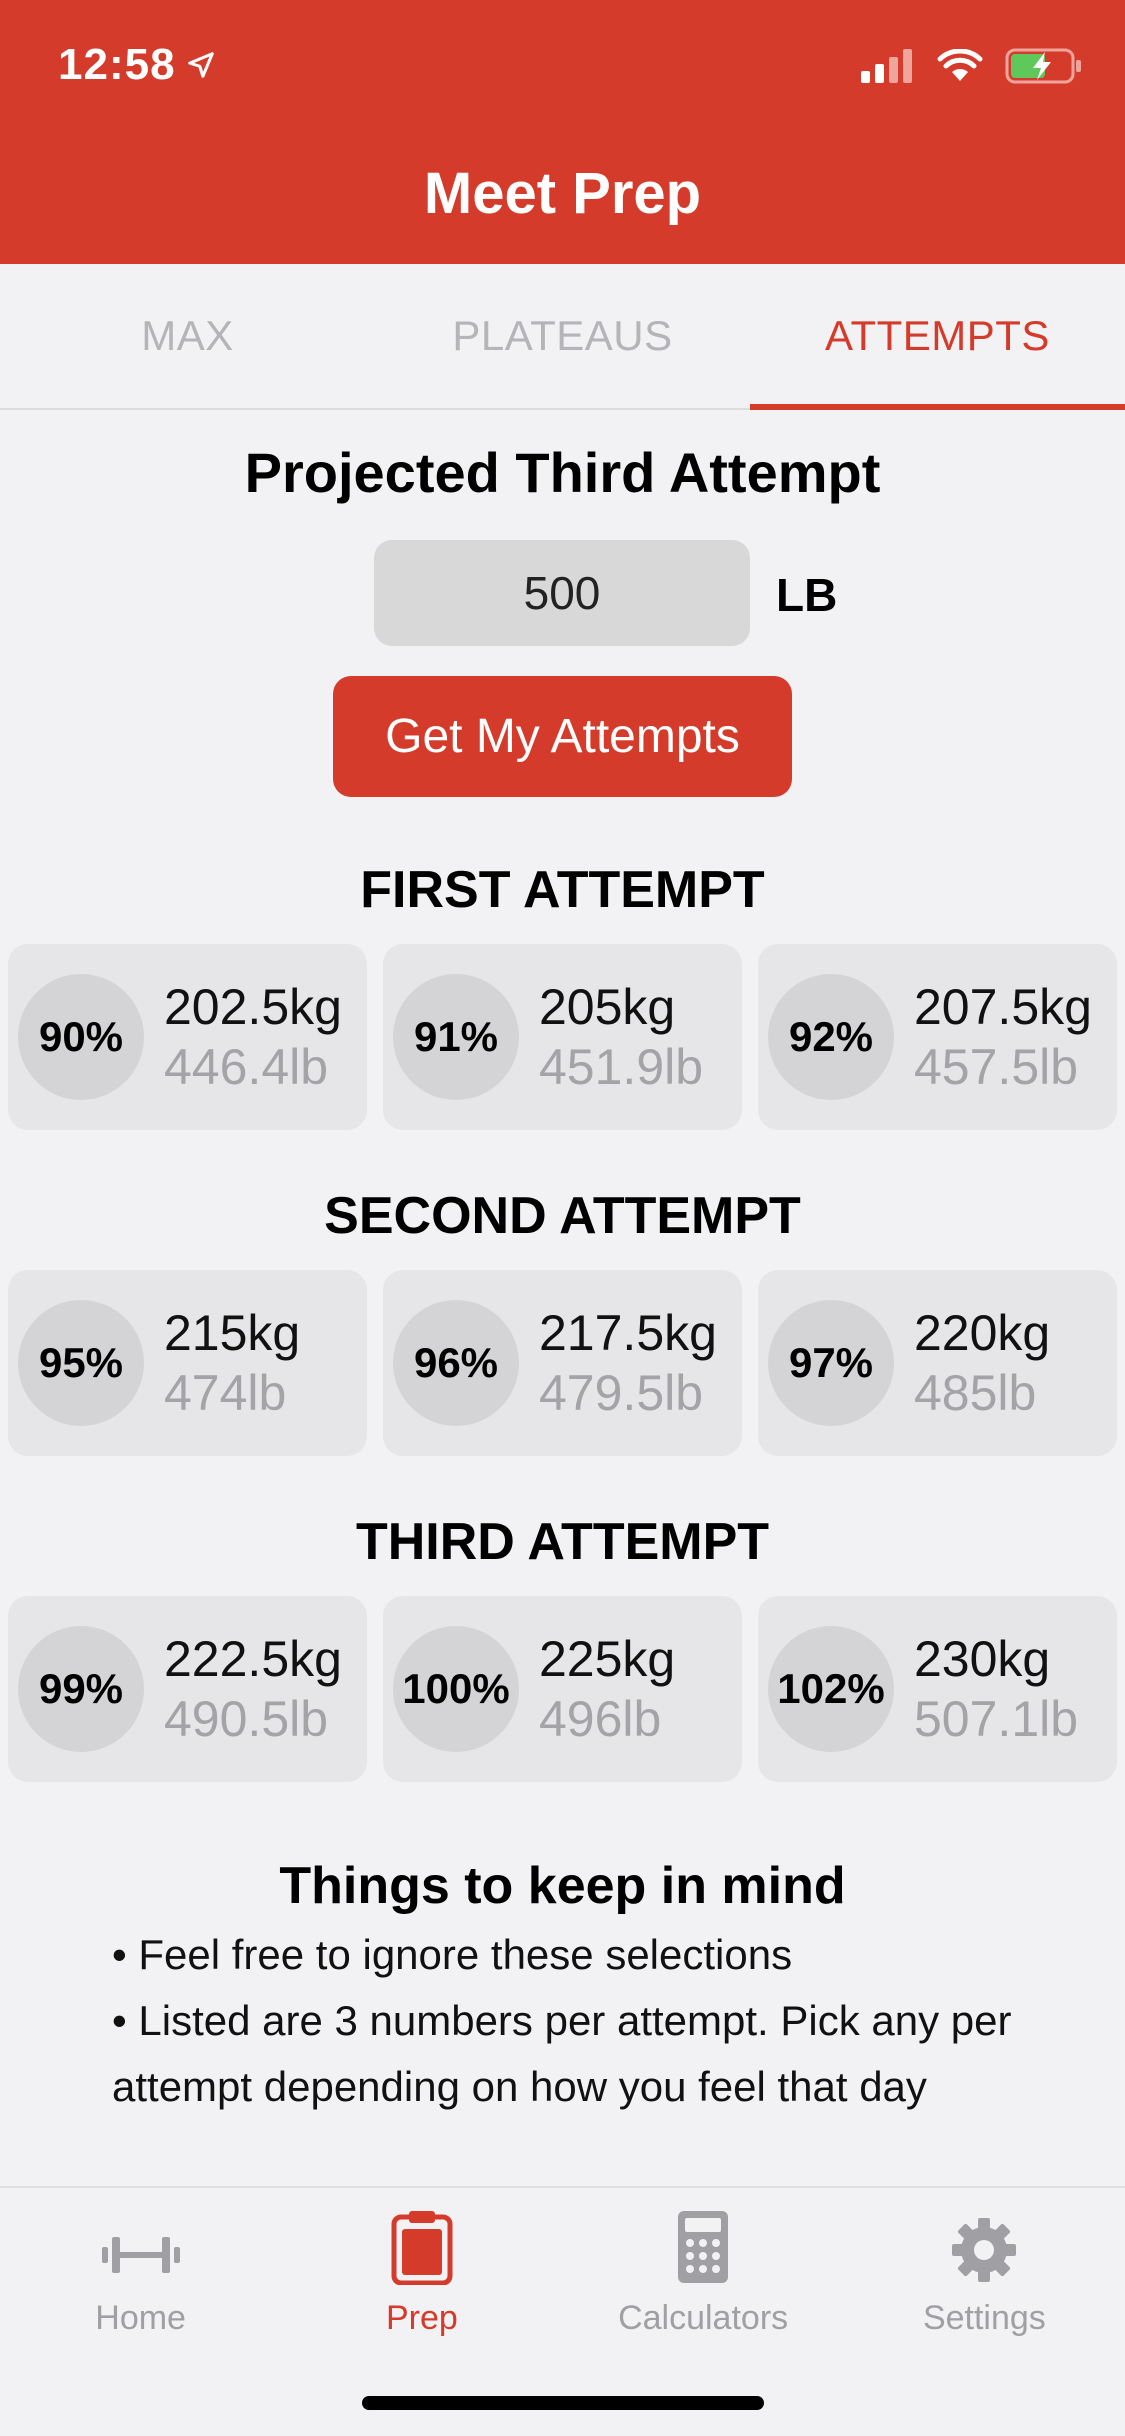 This screenshot has height=2436, width=1125. Describe the element at coordinates (807, 595) in the screenshot. I see `unit-label: LB` at that location.